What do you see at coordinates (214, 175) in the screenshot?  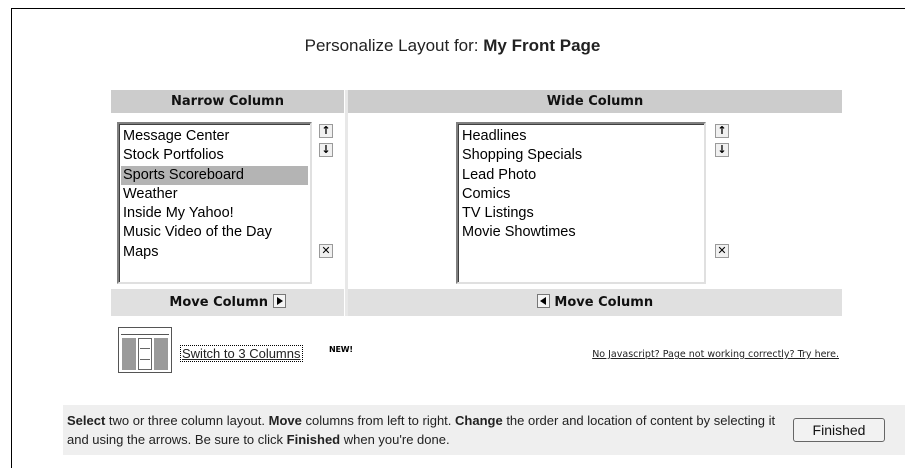 I see `narrow-option: Sports Scoreboard` at bounding box center [214, 175].